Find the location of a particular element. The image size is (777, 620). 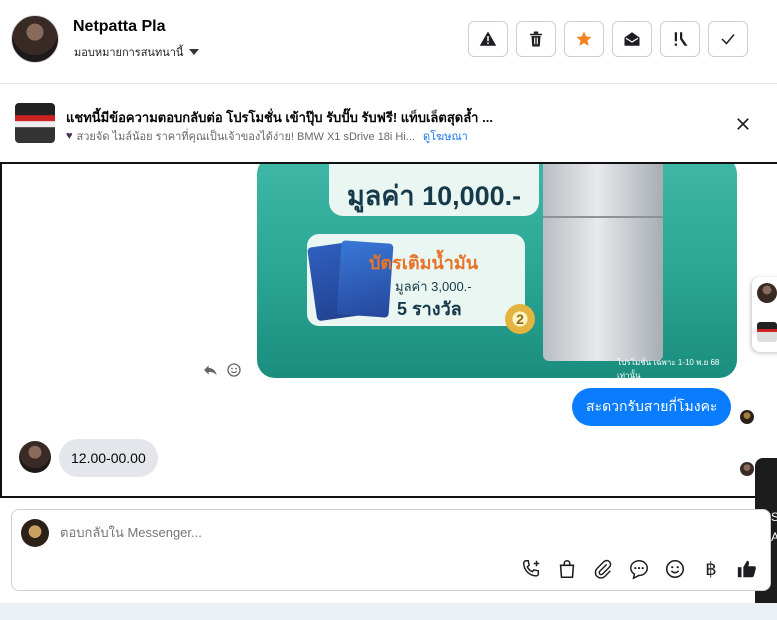

trash-icon is located at coordinates (536, 39).